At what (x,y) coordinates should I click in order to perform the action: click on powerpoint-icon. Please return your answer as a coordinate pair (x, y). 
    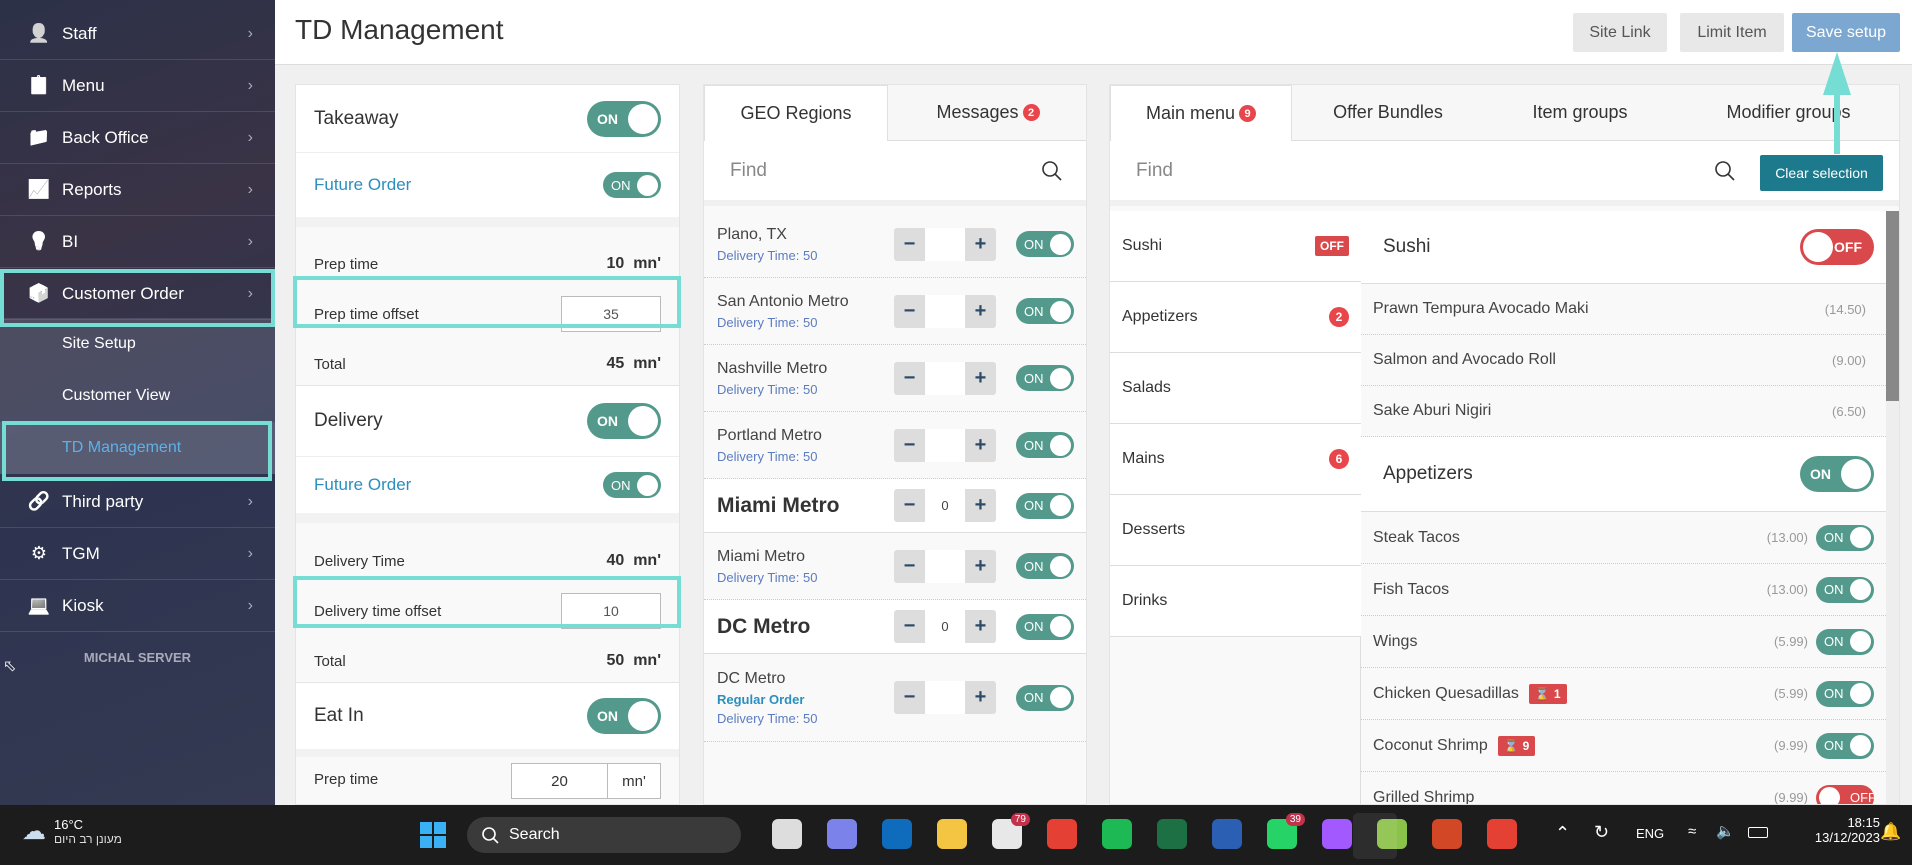
    Looking at the image, I should click on (1447, 834).